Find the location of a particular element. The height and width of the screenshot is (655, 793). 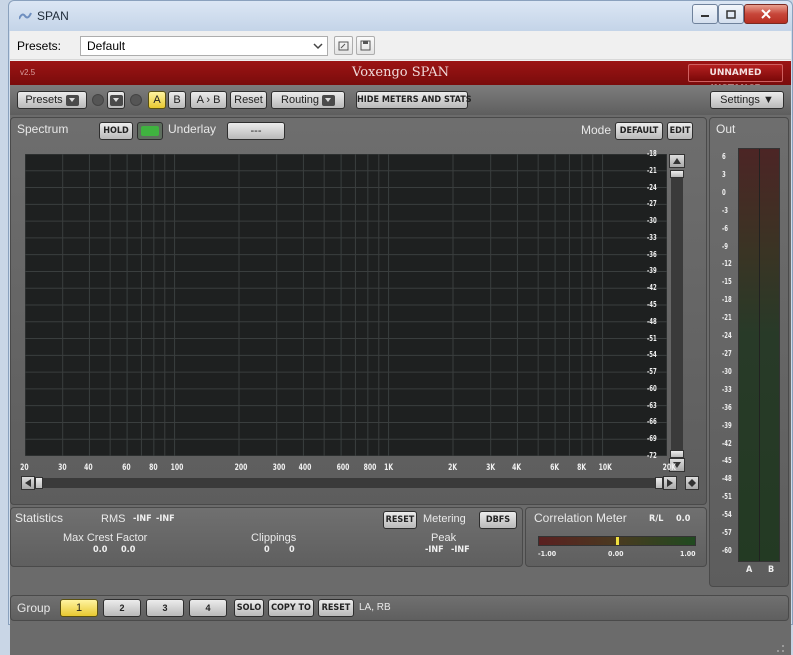

channel-routing-label: LA, RB is located at coordinates (375, 607).